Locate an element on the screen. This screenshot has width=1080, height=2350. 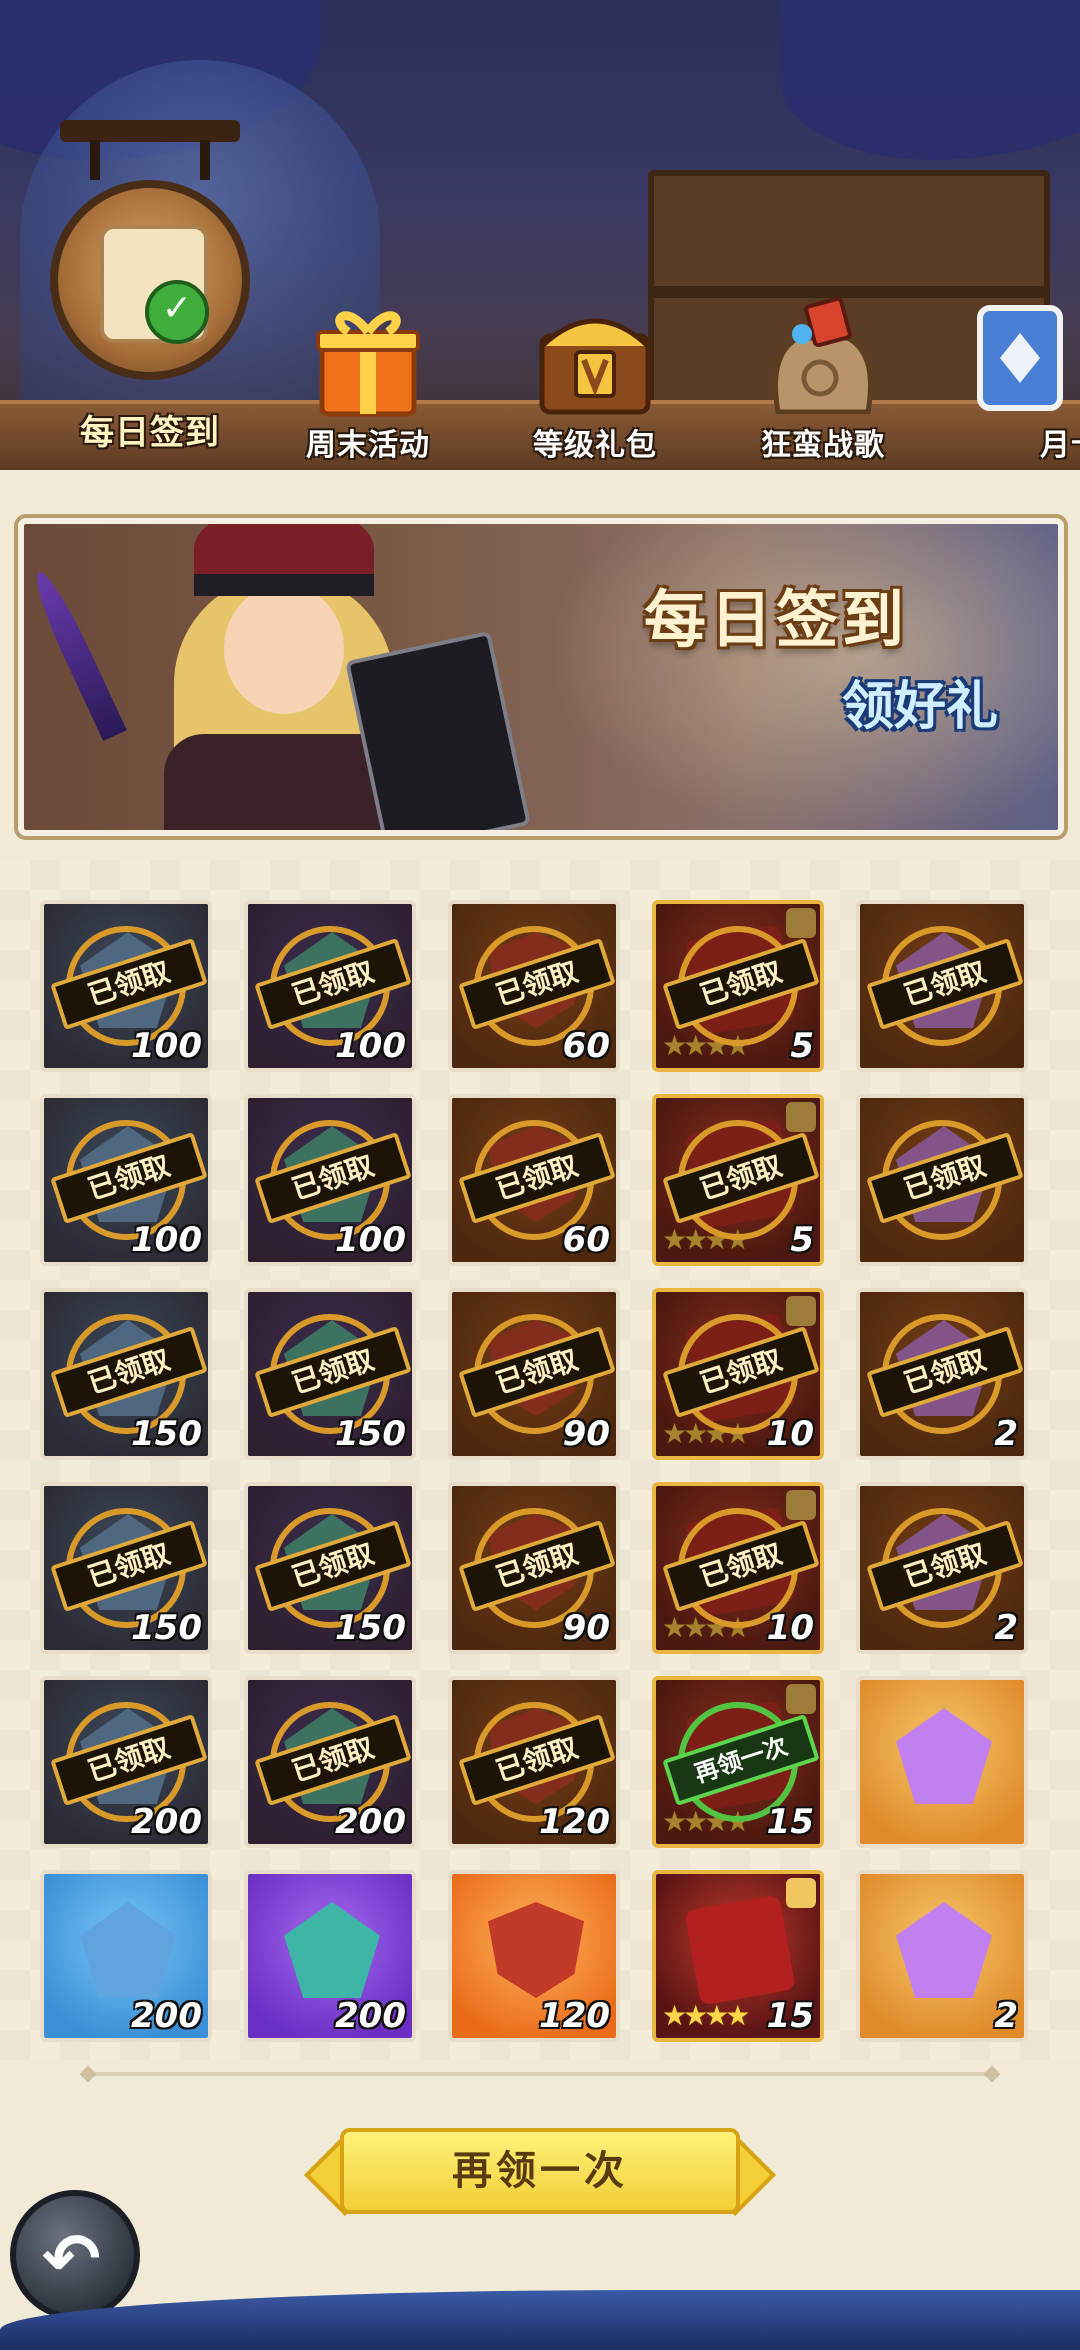
loot-bag-icon is located at coordinates (823, 355).